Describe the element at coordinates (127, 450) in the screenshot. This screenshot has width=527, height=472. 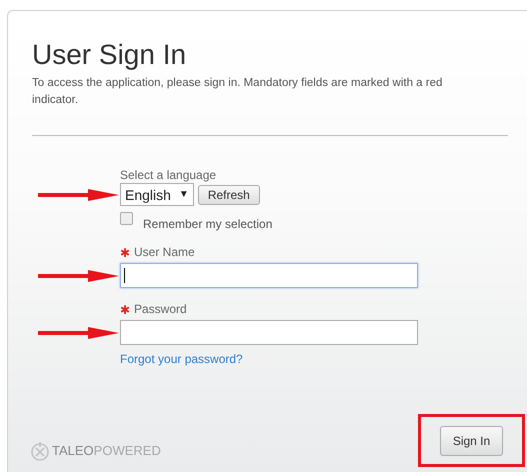
I see `logo-suffix-text: POWERED` at that location.